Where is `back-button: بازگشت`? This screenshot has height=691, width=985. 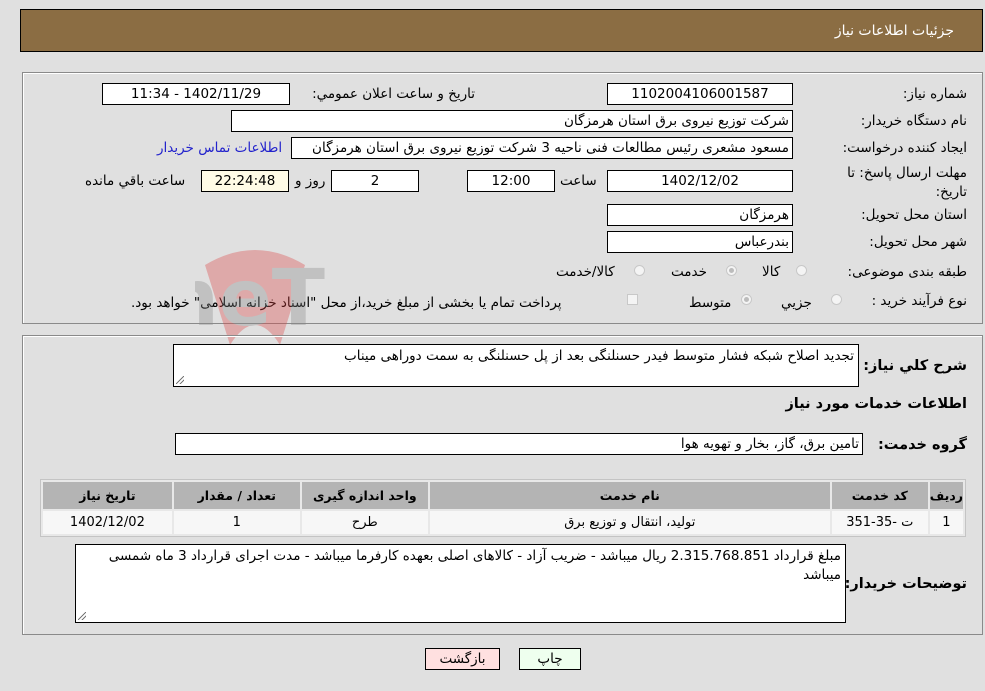
back-button: بازگشت is located at coordinates (462, 659).